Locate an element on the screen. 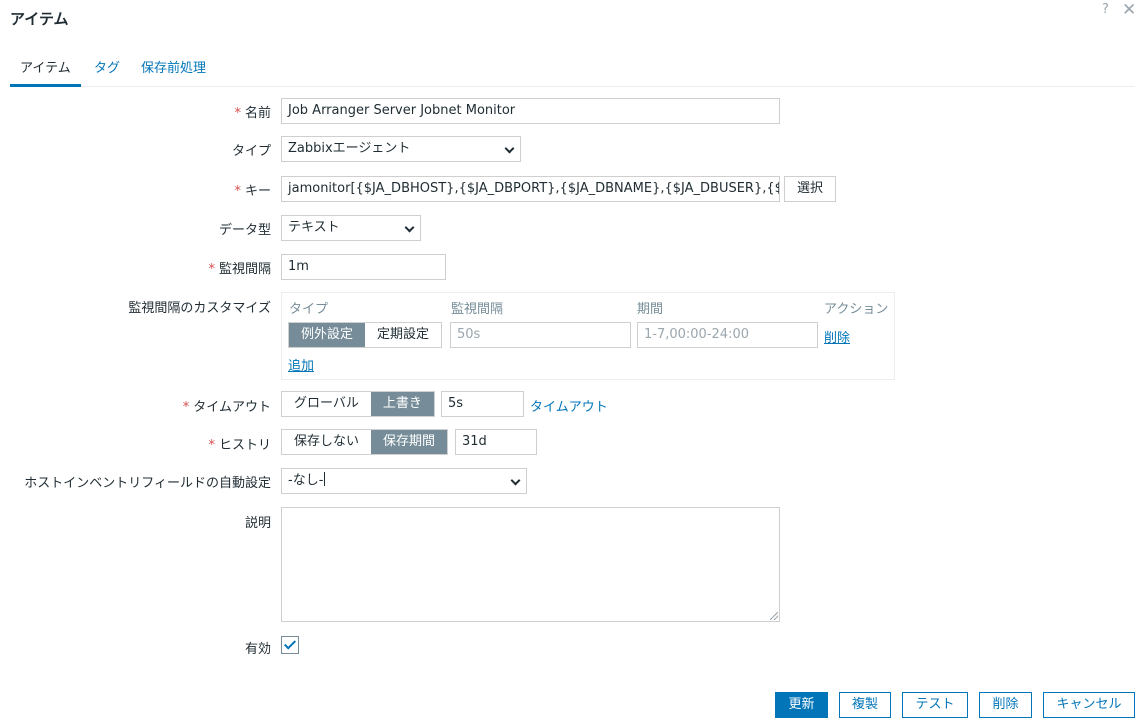 Image resolution: width=1143 pixels, height=728 pixels. remove-interval-link: 削除 is located at coordinates (837, 336).